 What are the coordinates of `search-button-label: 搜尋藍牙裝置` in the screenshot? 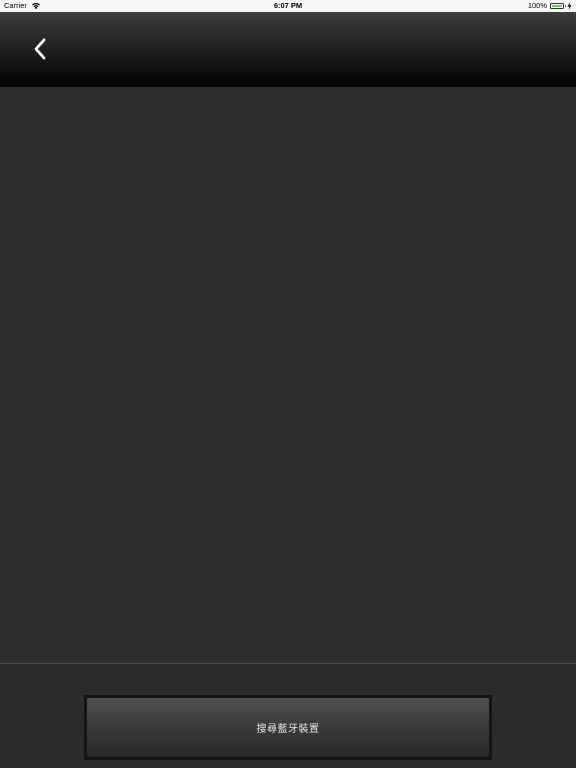 It's located at (288, 729).